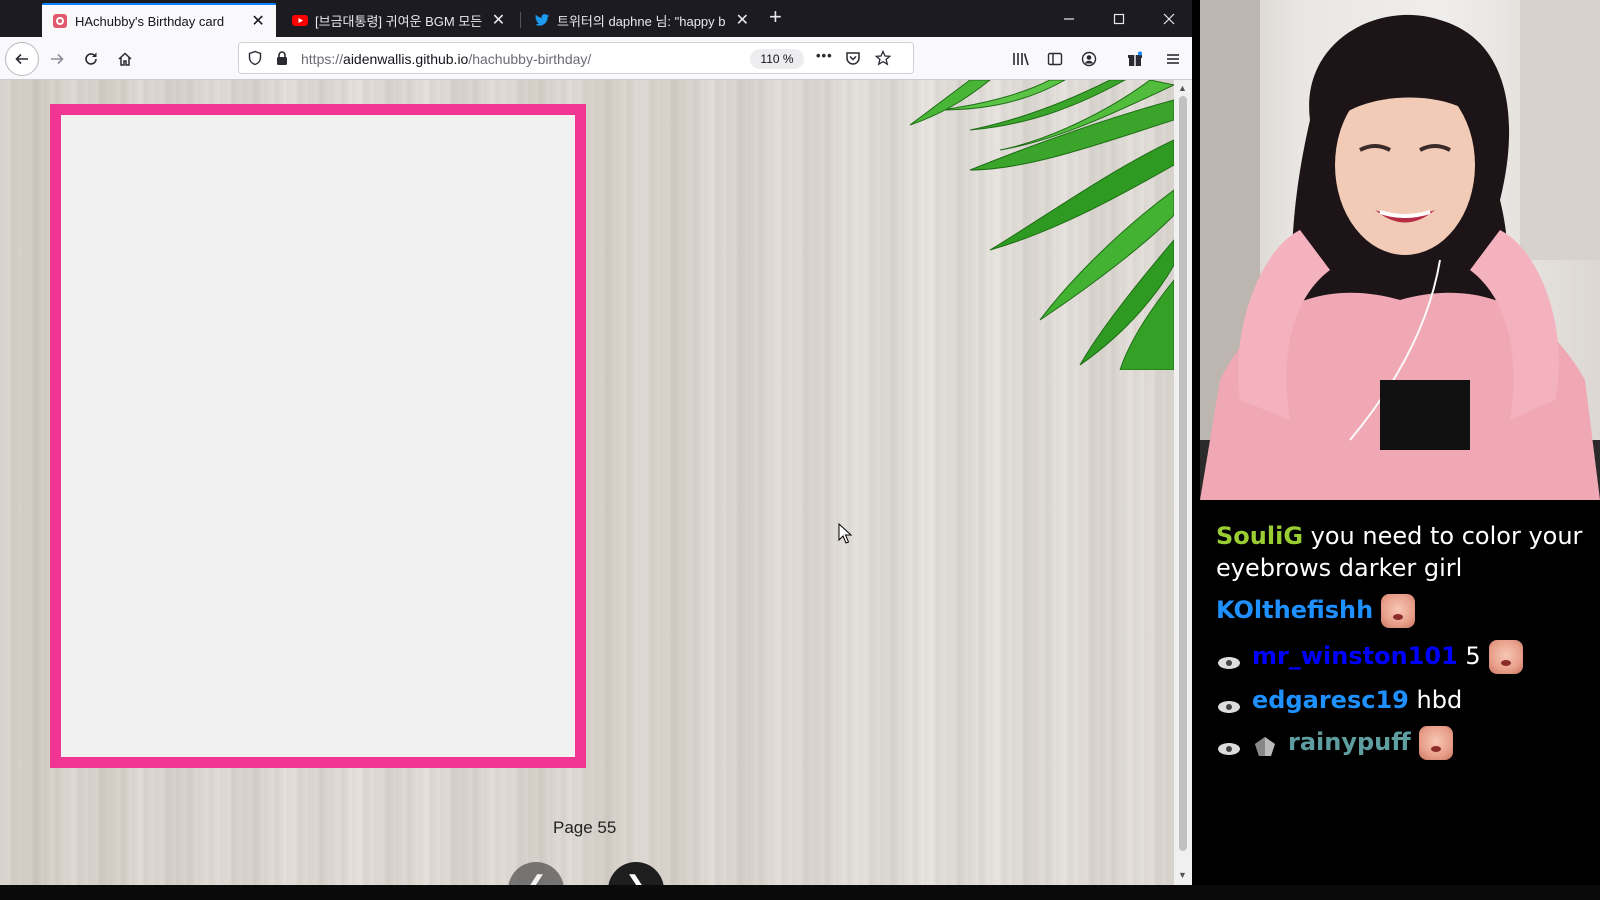 The height and width of the screenshot is (900, 1600). I want to click on bits-badge-icon, so click(1265, 745).